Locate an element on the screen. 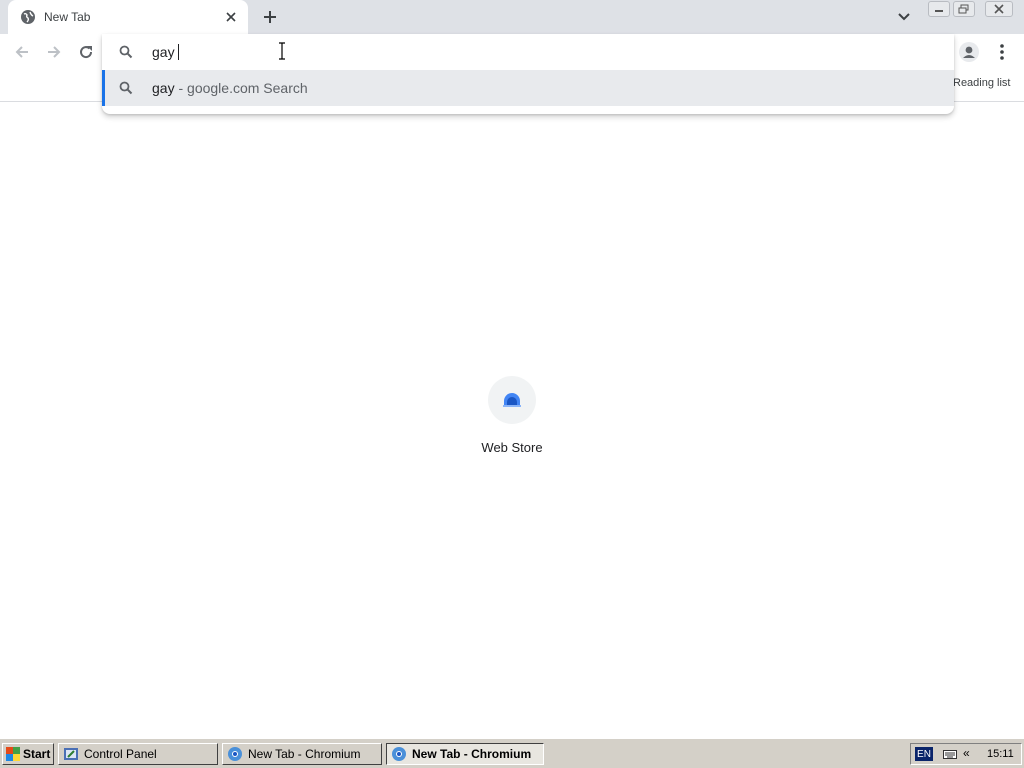 The height and width of the screenshot is (768, 1024). reload-button is located at coordinates (86, 52).